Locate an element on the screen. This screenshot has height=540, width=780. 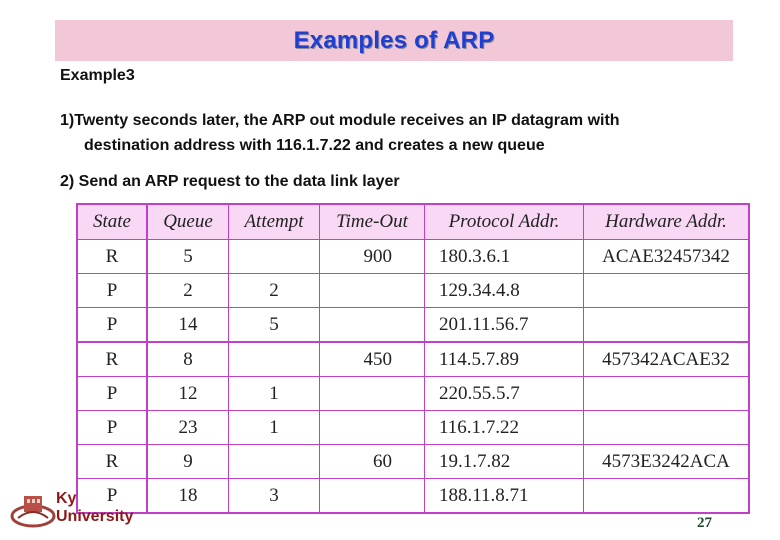
table-row: R 9 60 19.1.7.82 4573E3242ACA is located at coordinates (413, 461).